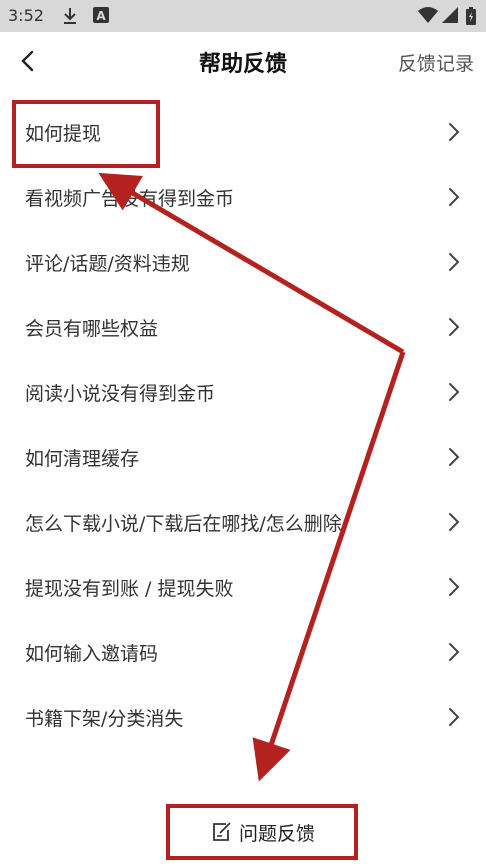 The image size is (486, 864). What do you see at coordinates (63, 134) in the screenshot?
I see `faq-item-label: 如何提现` at bounding box center [63, 134].